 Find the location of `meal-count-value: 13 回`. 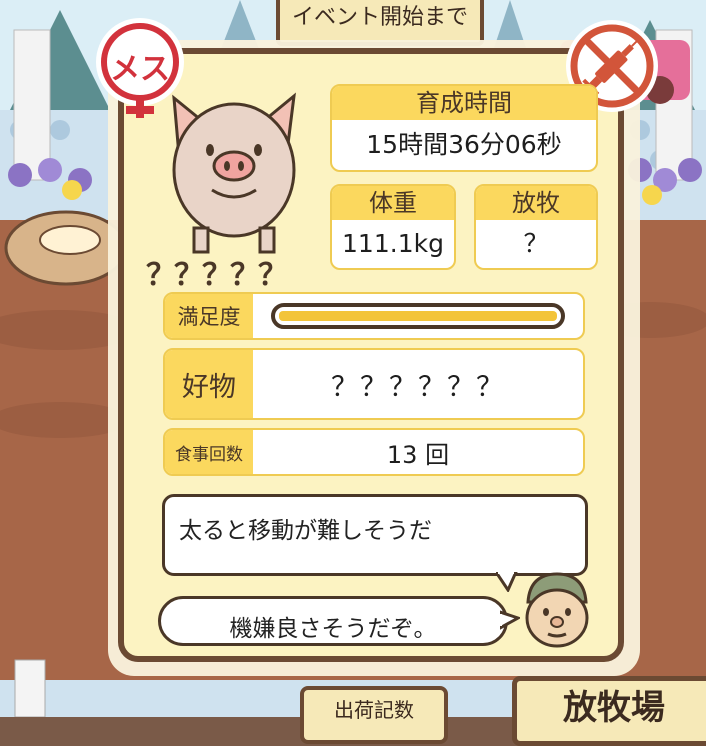

meal-count-value: 13 回 is located at coordinates (418, 454).